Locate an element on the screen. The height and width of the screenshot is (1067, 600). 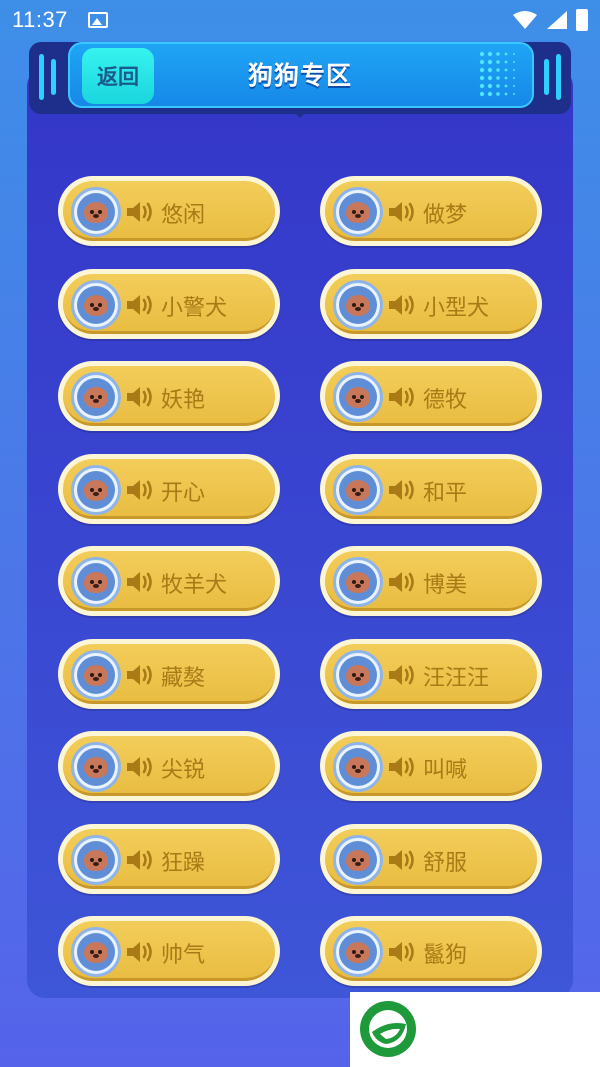
sound-button: 小警犬 is located at coordinates (169, 304).